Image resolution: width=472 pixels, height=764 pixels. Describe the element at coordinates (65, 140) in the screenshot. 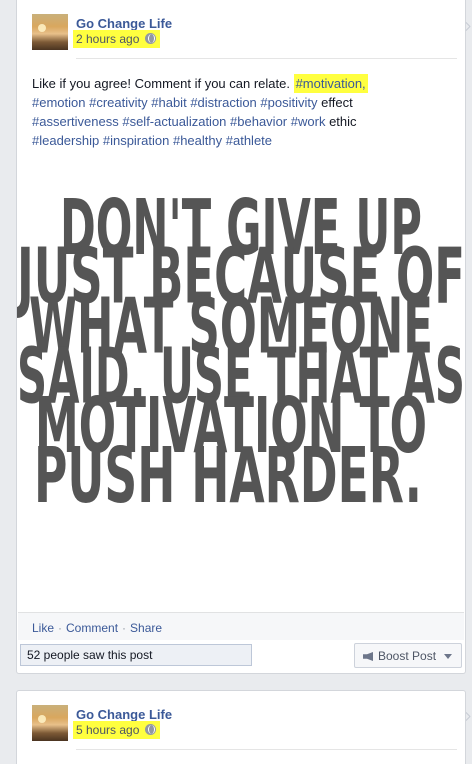

I see `hashtag-link: #leadership` at that location.